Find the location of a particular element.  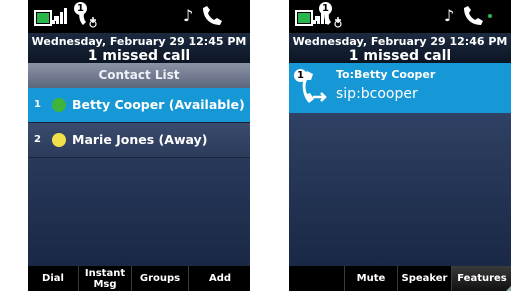

speaker-softkey: Speaker is located at coordinates (424, 278).